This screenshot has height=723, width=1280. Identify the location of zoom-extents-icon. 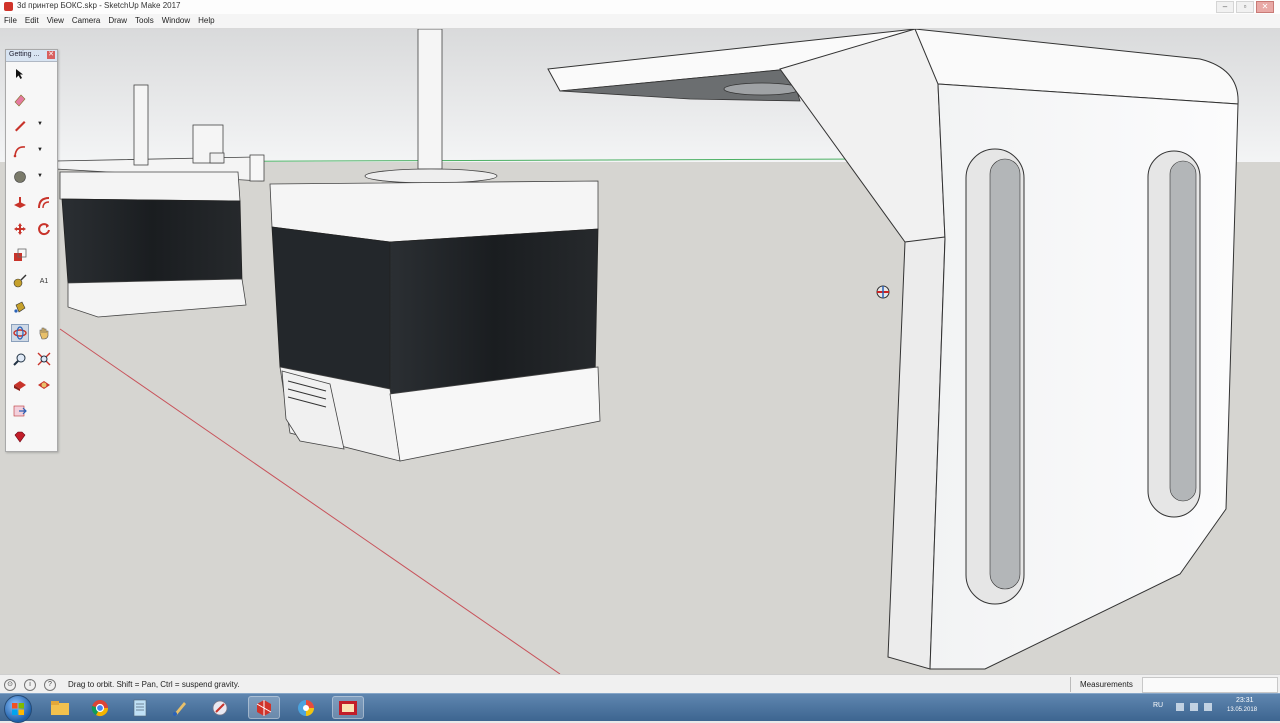
(44, 359).